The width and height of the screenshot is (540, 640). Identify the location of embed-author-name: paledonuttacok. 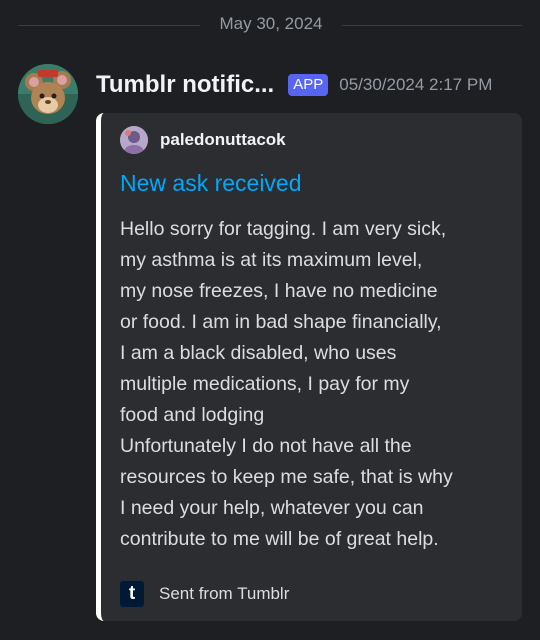
(223, 140).